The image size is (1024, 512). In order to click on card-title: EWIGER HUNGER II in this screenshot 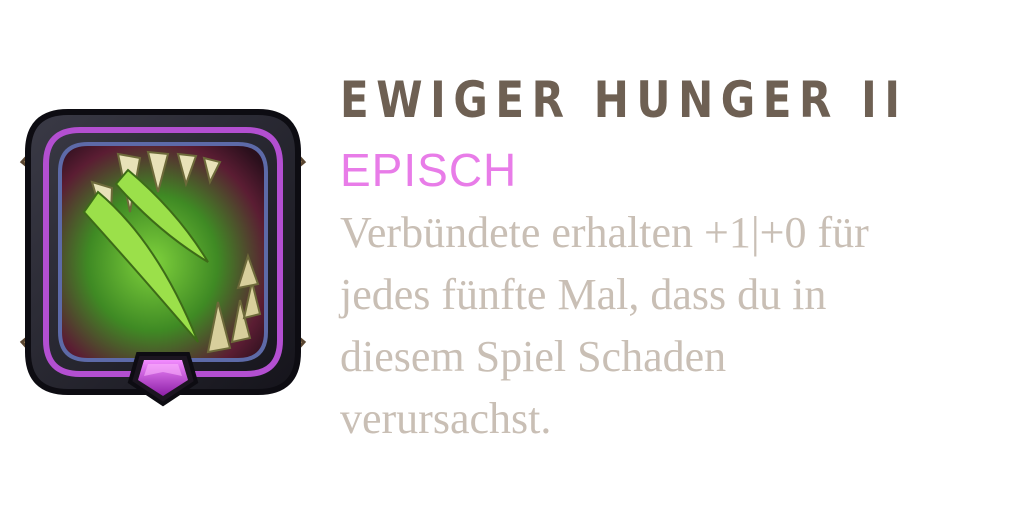, I will do `click(624, 100)`.